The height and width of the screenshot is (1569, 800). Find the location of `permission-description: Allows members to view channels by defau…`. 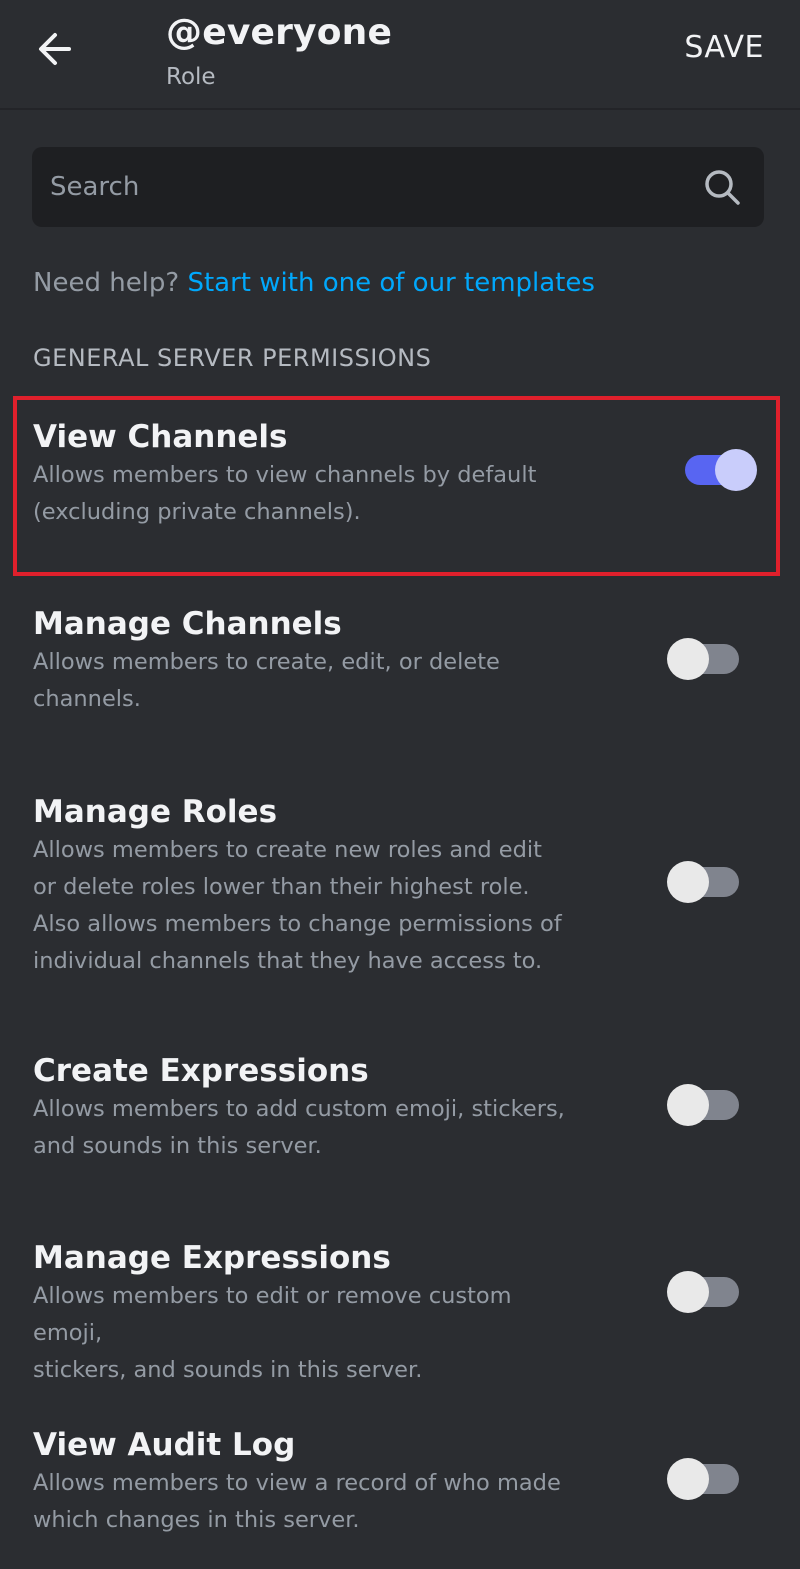

permission-description: Allows members to view channels by defau… is located at coordinates (303, 494).